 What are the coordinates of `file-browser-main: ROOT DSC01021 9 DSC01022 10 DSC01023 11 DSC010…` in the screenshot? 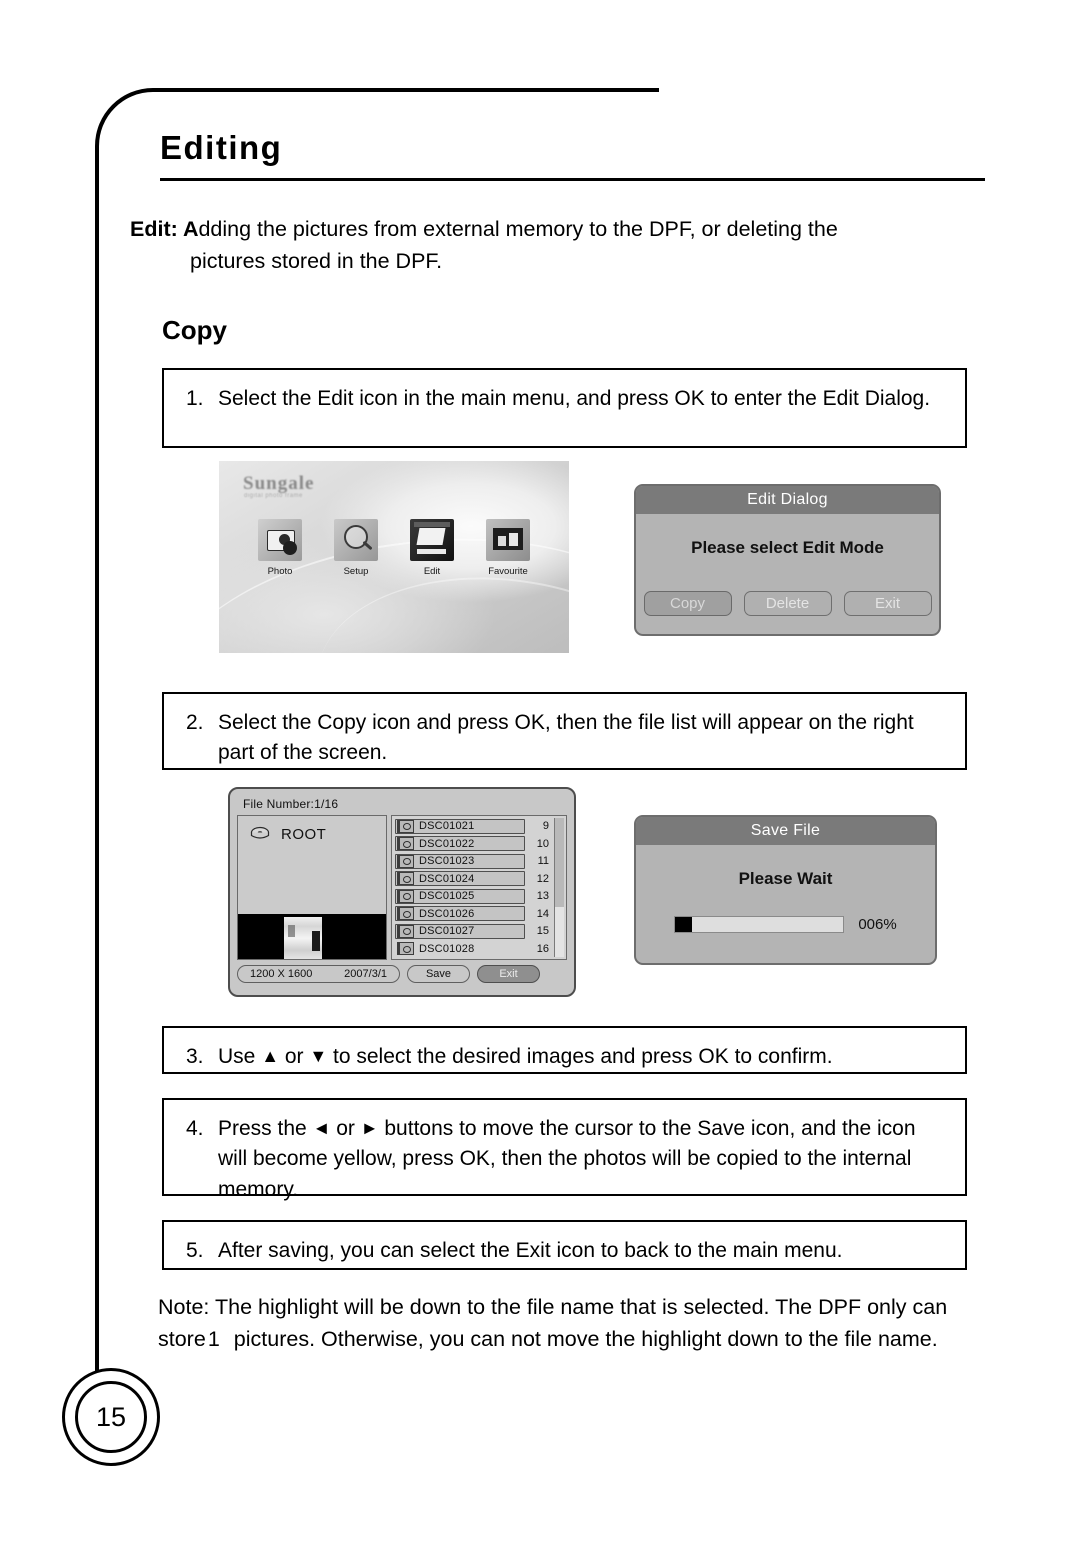 It's located at (402, 887).